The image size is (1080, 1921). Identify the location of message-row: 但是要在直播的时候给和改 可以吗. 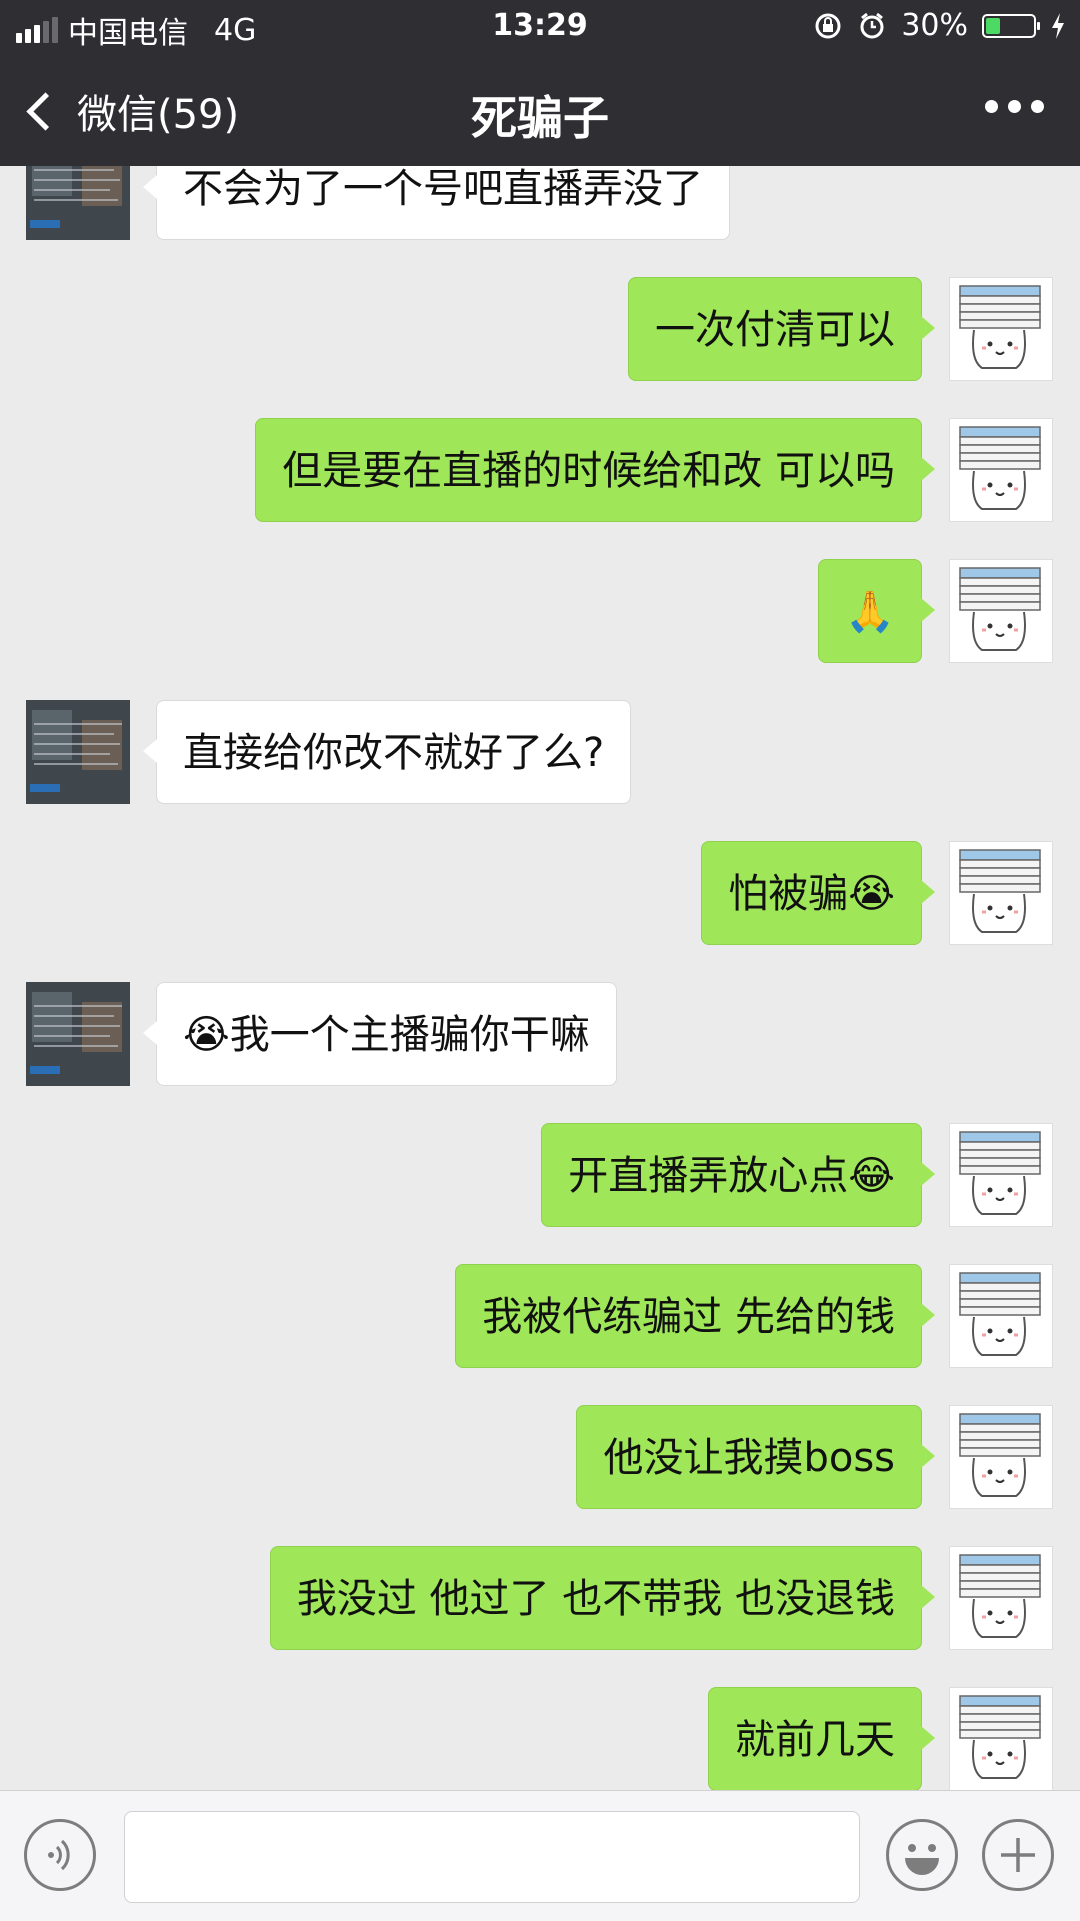
(540, 470).